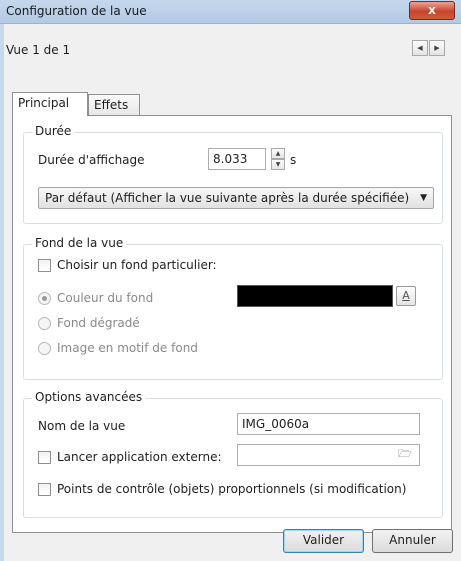  I want to click on display-duration-label: Durée d'affichage, so click(91, 160).